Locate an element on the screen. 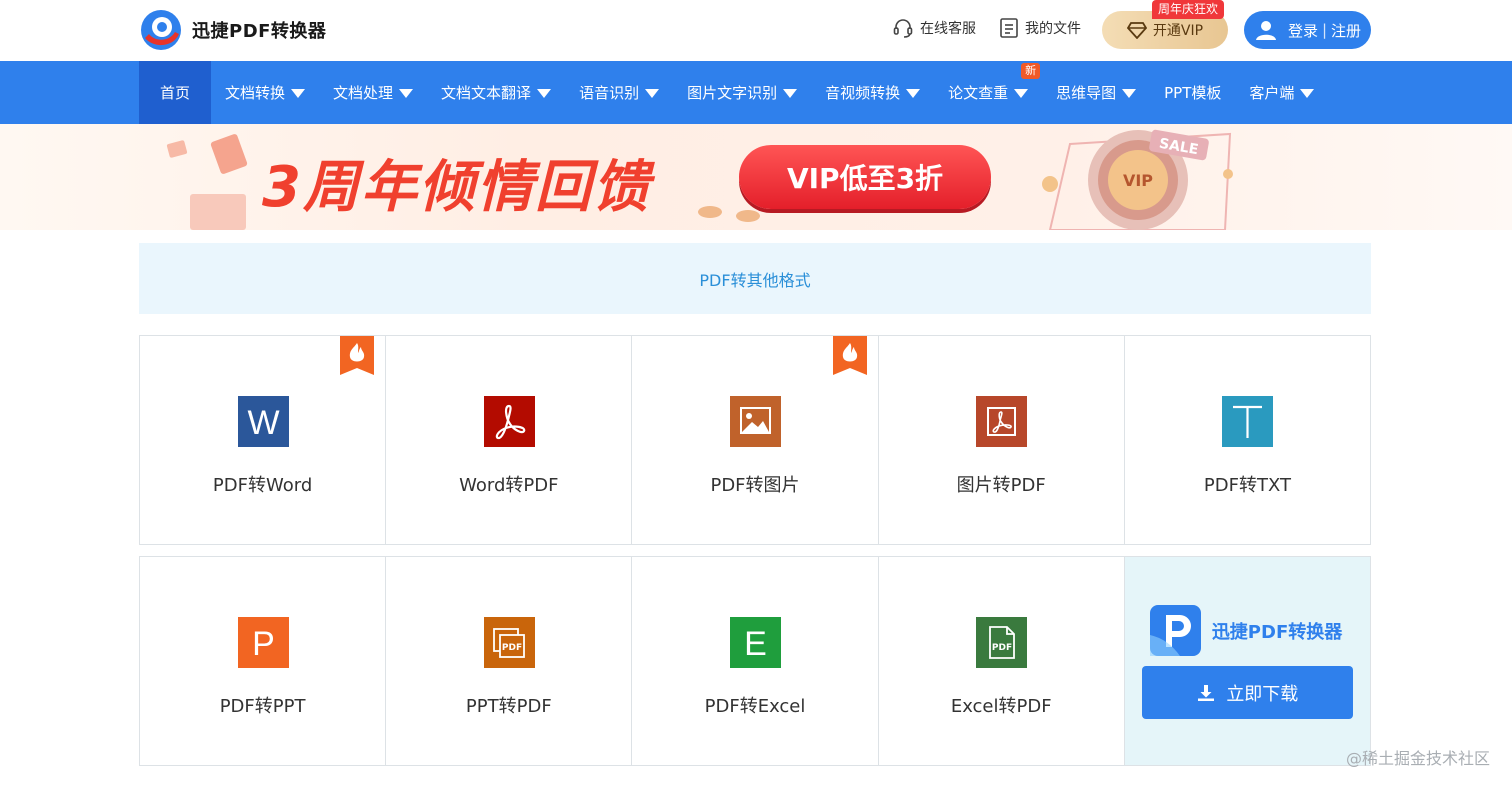  online-service-link: 在线客服 is located at coordinates (934, 28).